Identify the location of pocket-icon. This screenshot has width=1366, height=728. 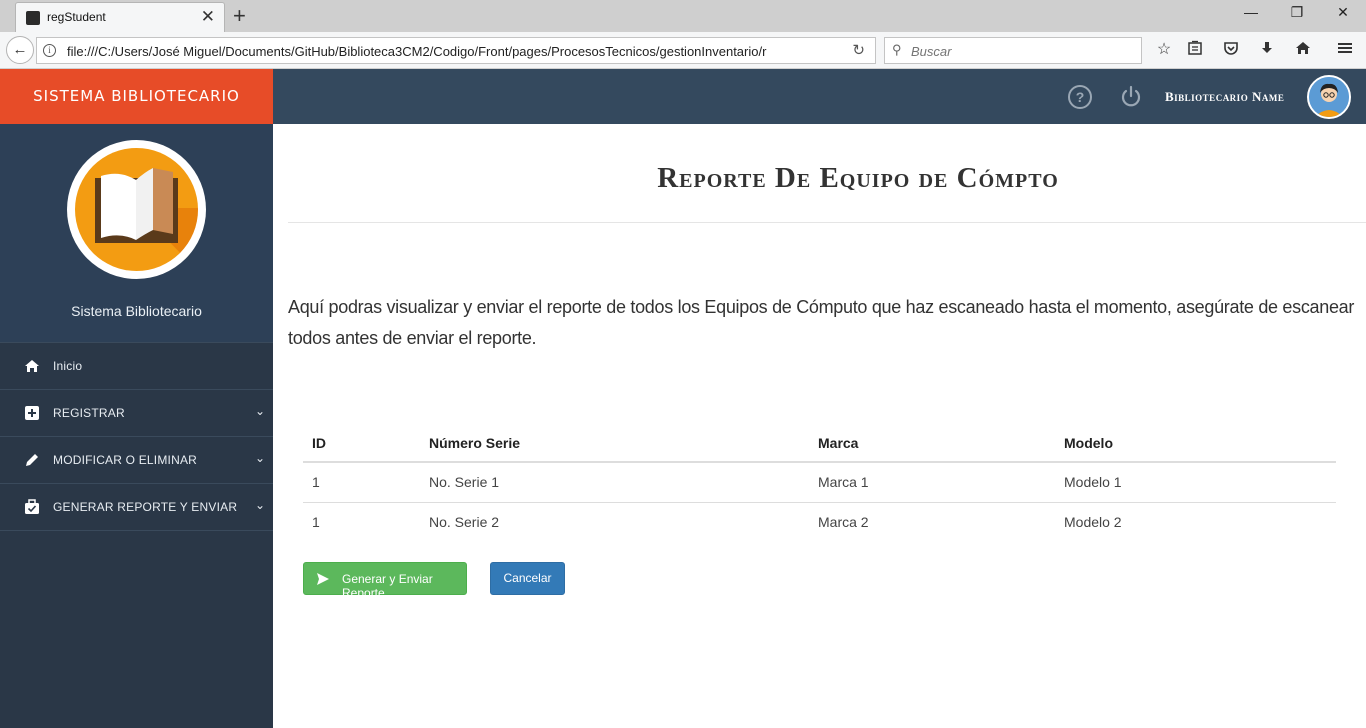
(1231, 50).